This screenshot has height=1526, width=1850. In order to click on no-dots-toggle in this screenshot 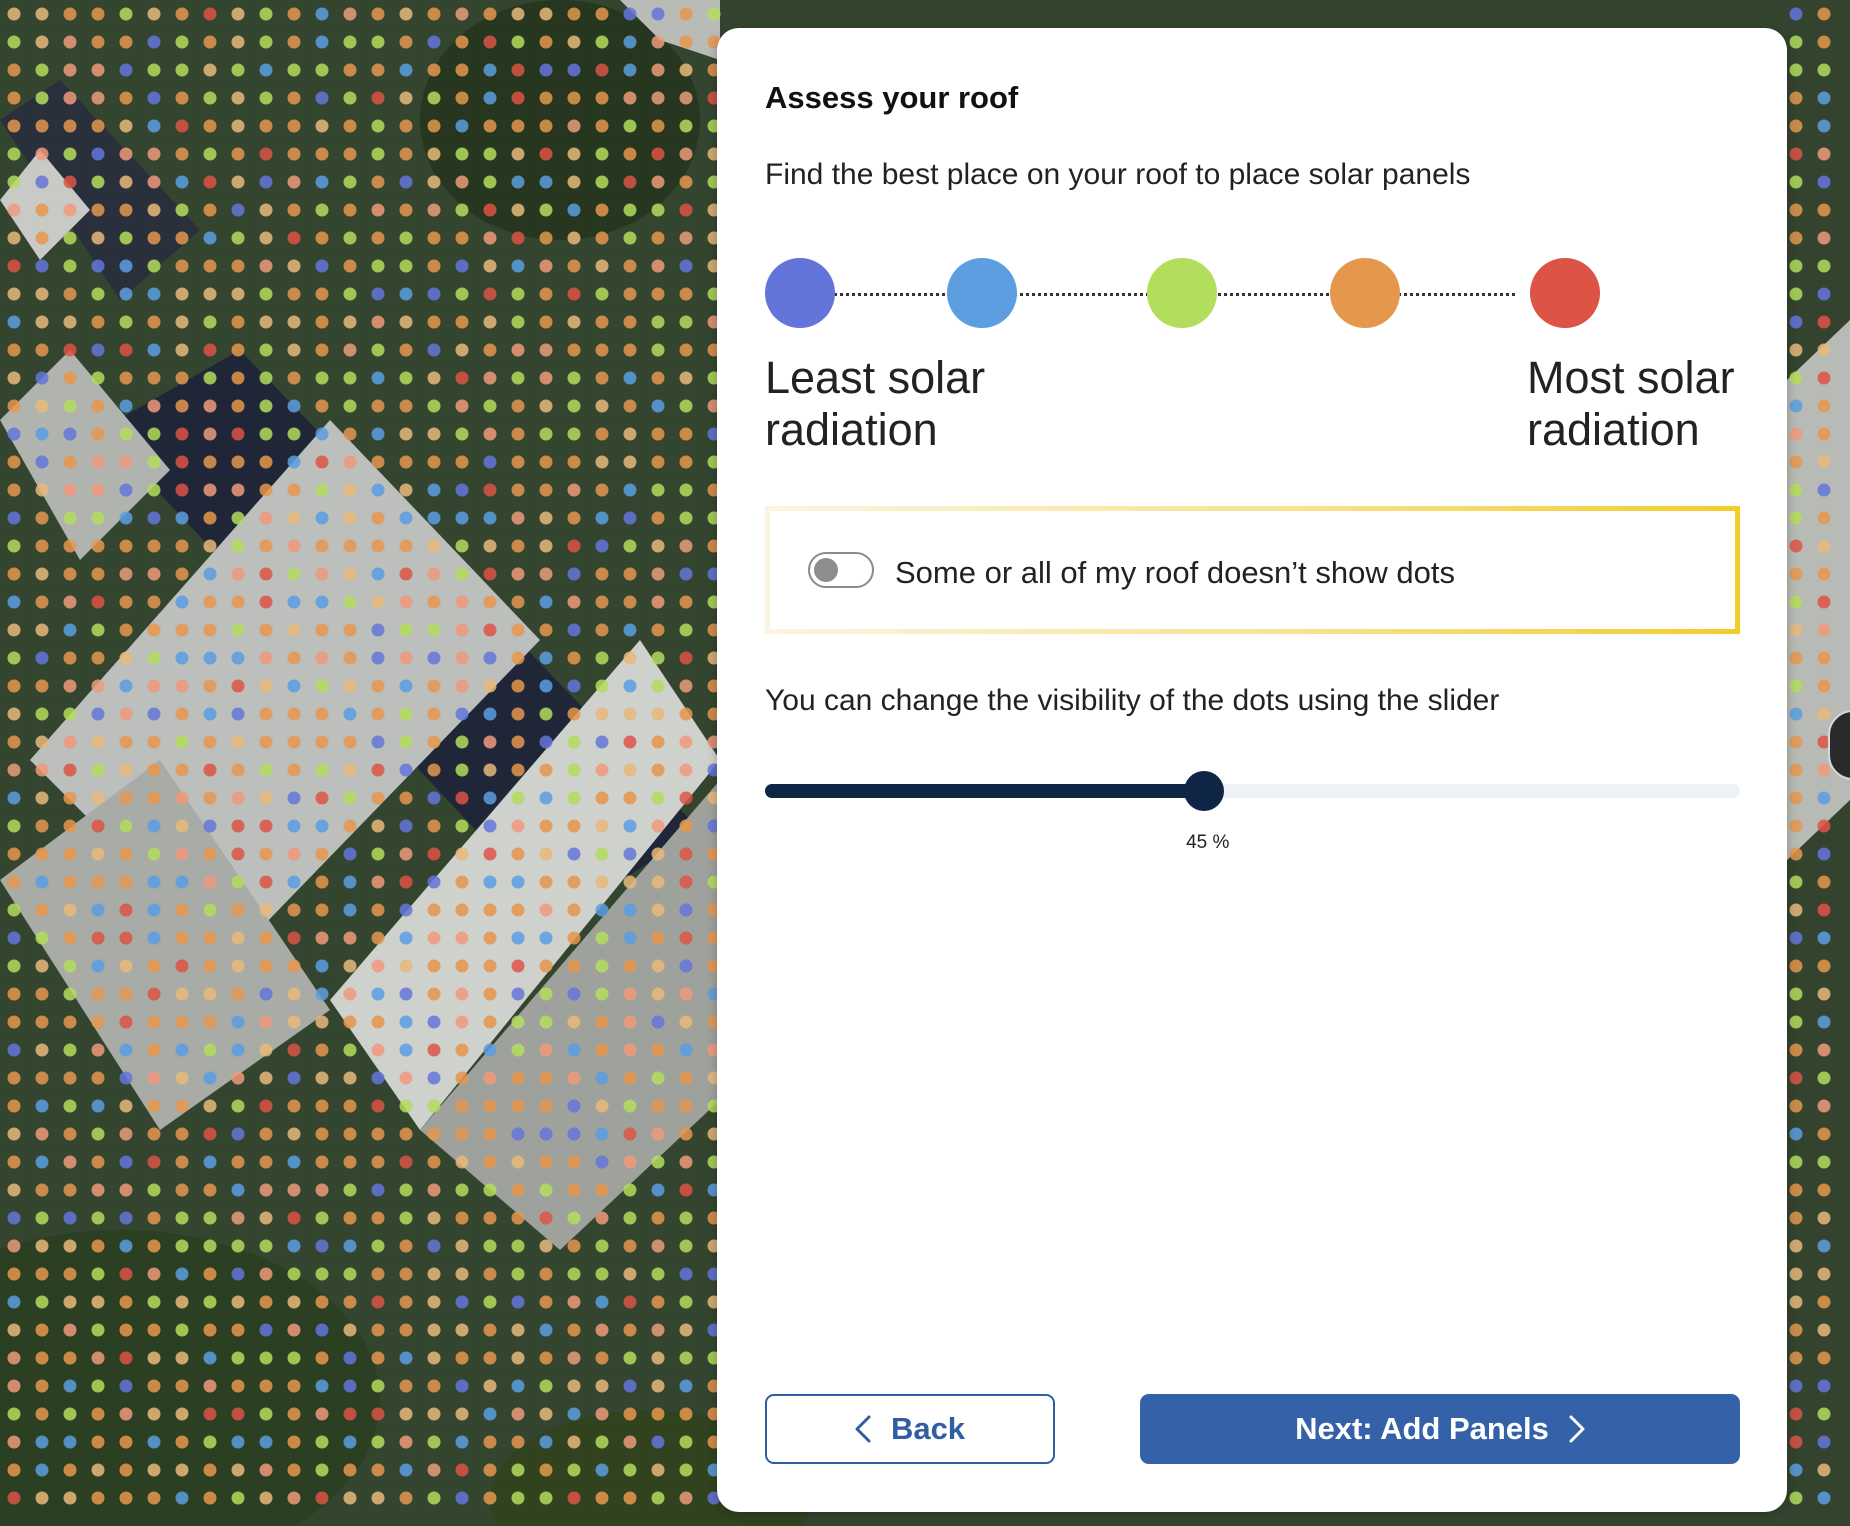, I will do `click(841, 570)`.